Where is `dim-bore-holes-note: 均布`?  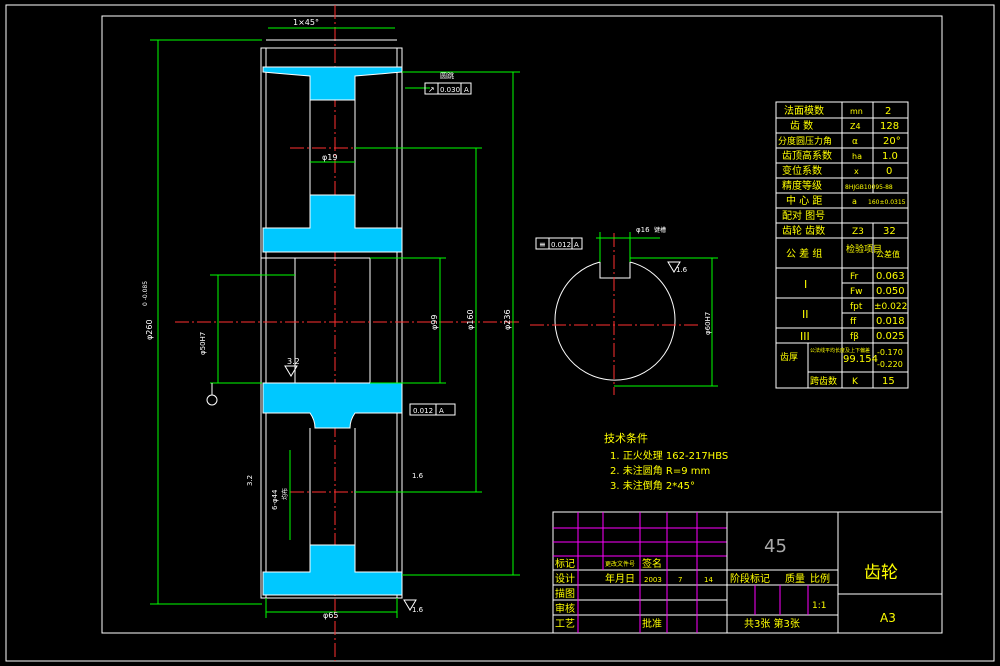 dim-bore-holes-note: 均布 is located at coordinates (285, 494).